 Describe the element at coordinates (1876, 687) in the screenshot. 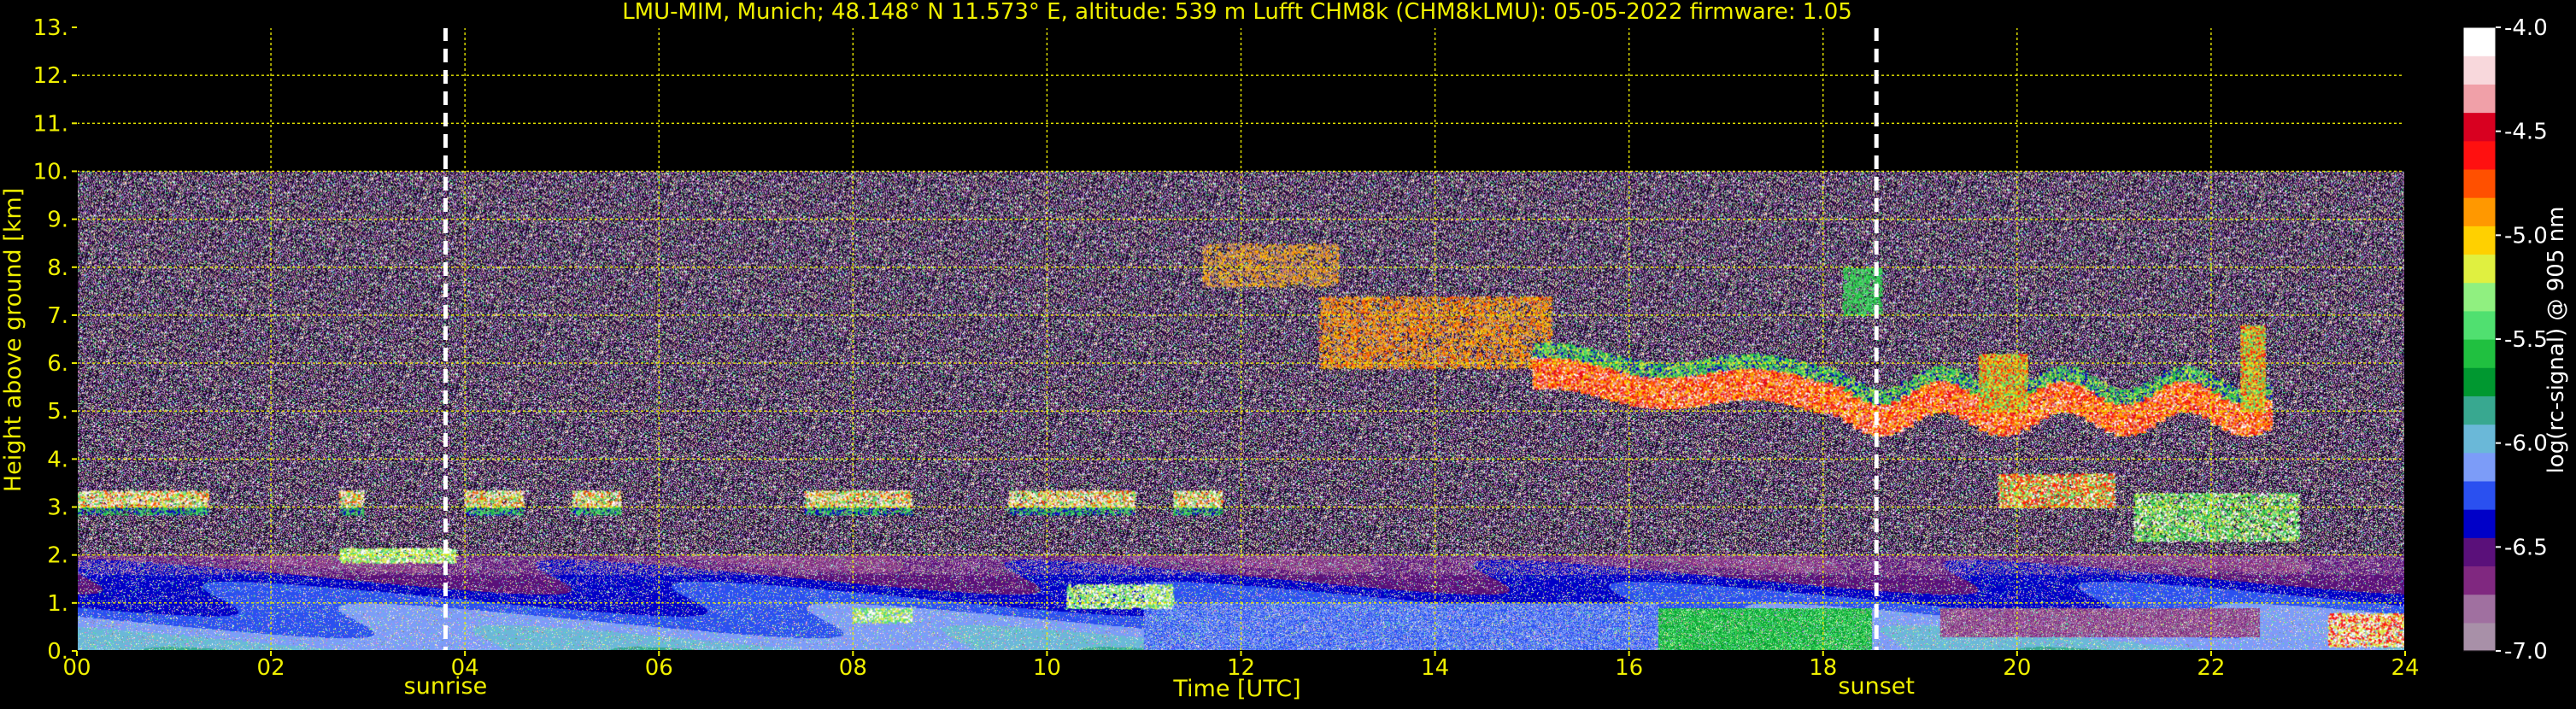

I see `marker-label: sunset` at that location.